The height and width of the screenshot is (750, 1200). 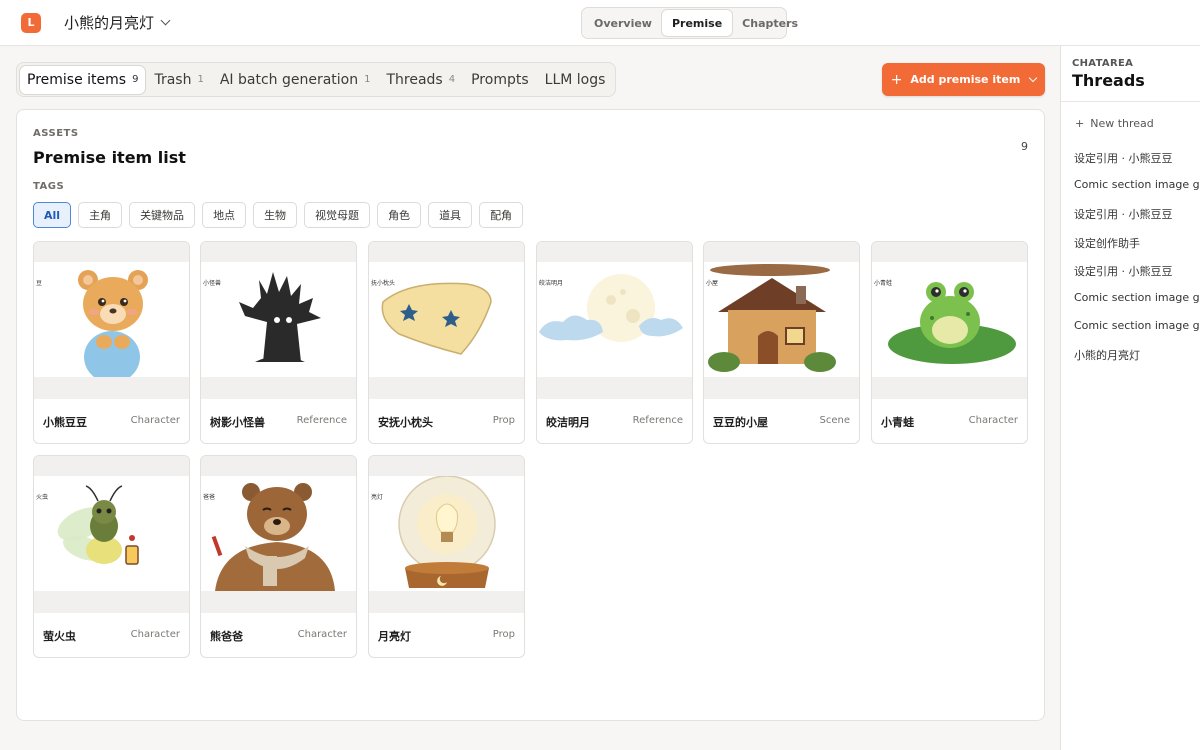 What do you see at coordinates (772, 318) in the screenshot?
I see `cottage-icon` at bounding box center [772, 318].